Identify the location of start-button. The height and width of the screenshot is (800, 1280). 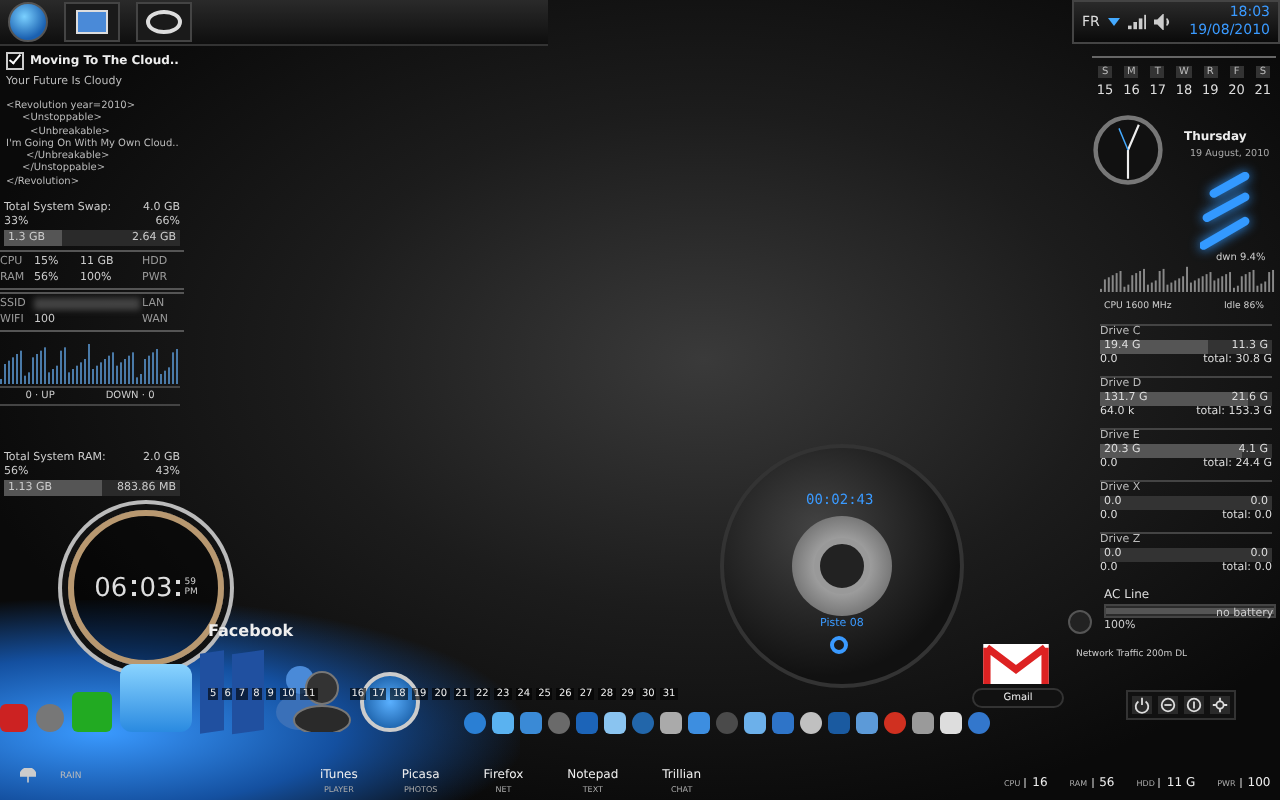
(28, 22).